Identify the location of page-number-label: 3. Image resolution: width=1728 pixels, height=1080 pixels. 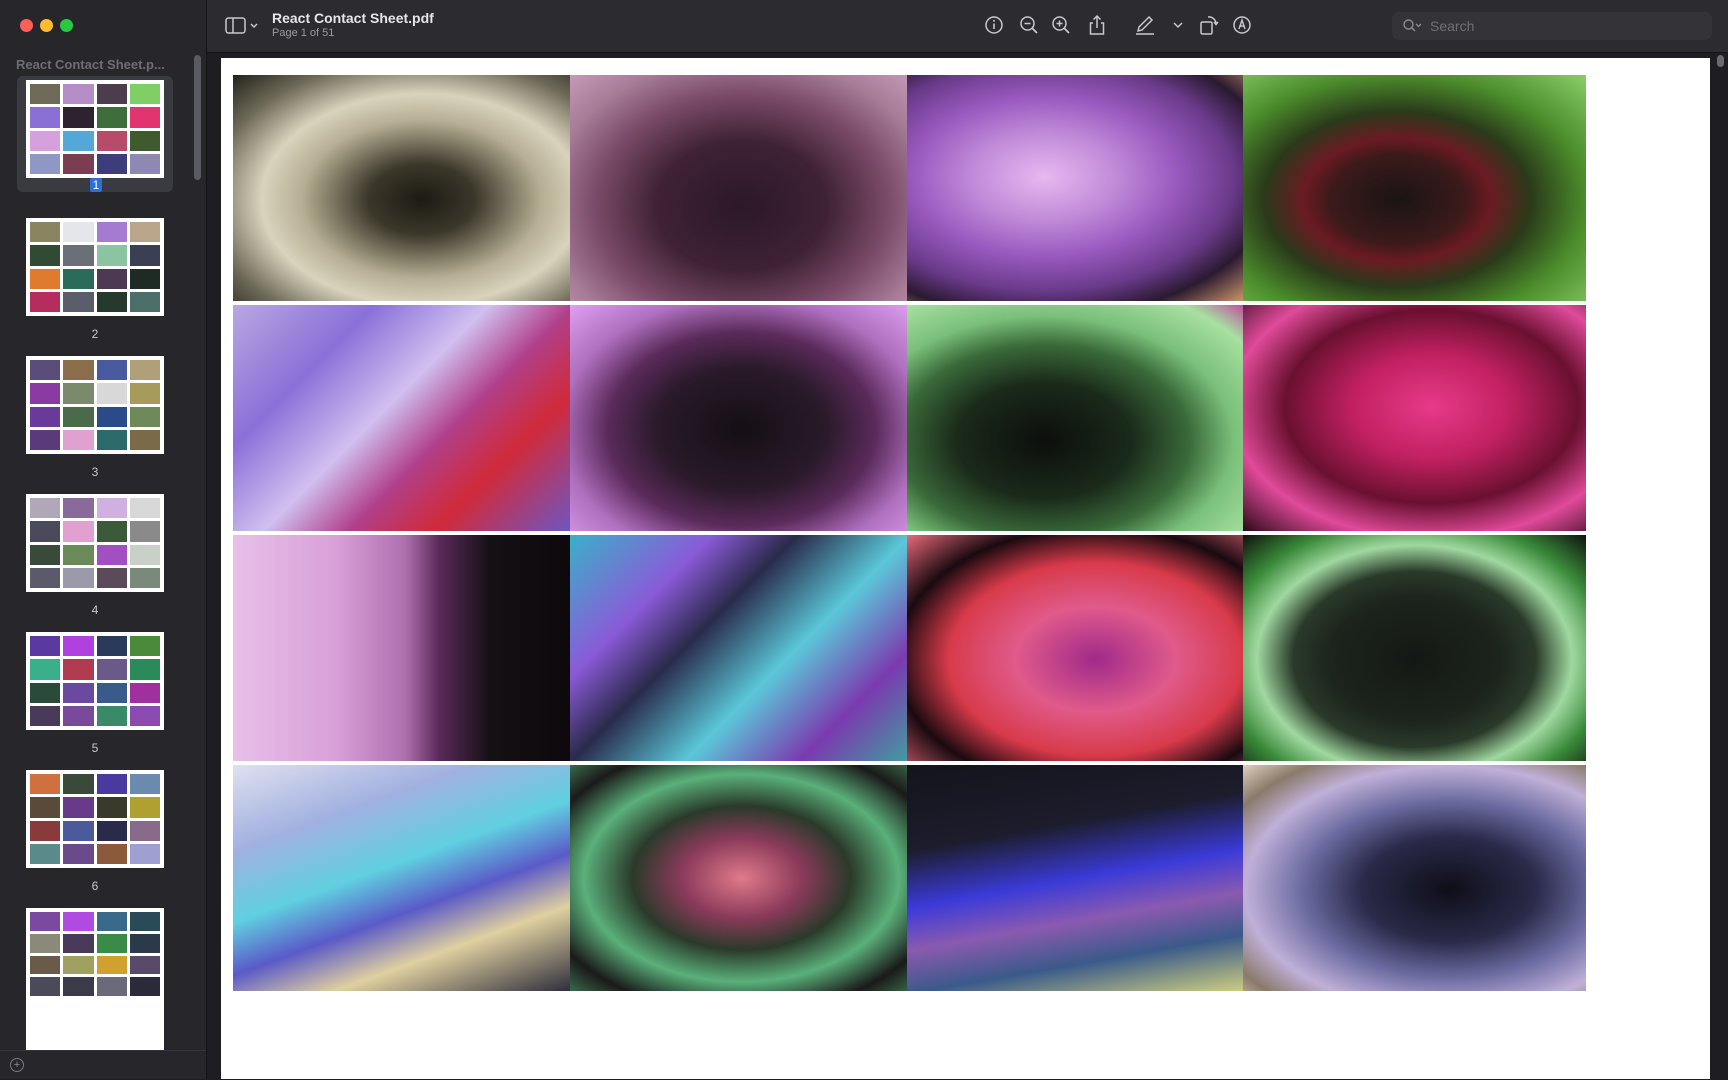
(95, 472).